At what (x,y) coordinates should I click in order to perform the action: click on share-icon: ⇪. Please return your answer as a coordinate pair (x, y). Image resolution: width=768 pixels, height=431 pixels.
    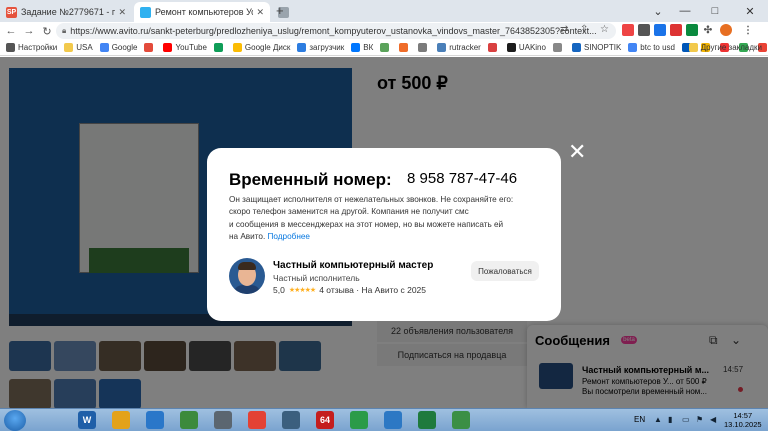
    Looking at the image, I should click on (584, 29).